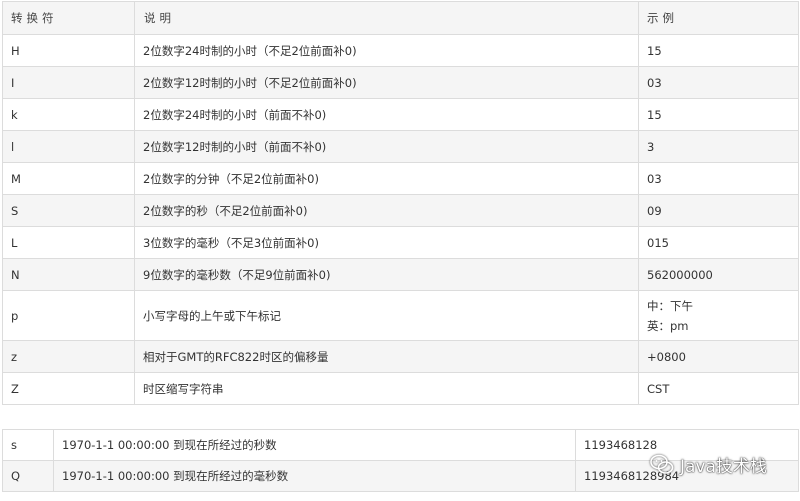  I want to click on table-row: M 2位数字的分钟（不足2位前面补0) 03, so click(400, 178).